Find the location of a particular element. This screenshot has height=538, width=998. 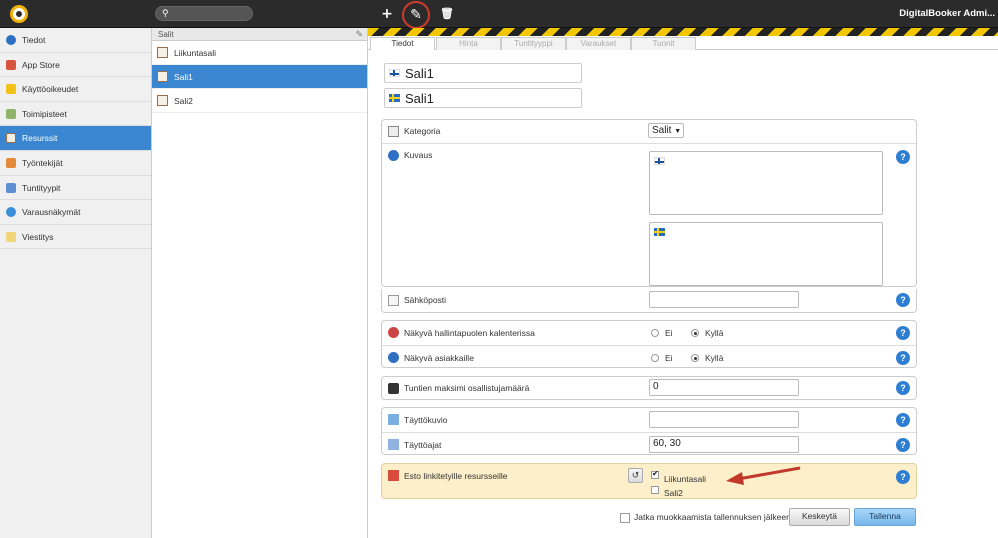

block-liikuntasali-checkbox is located at coordinates (655, 474).